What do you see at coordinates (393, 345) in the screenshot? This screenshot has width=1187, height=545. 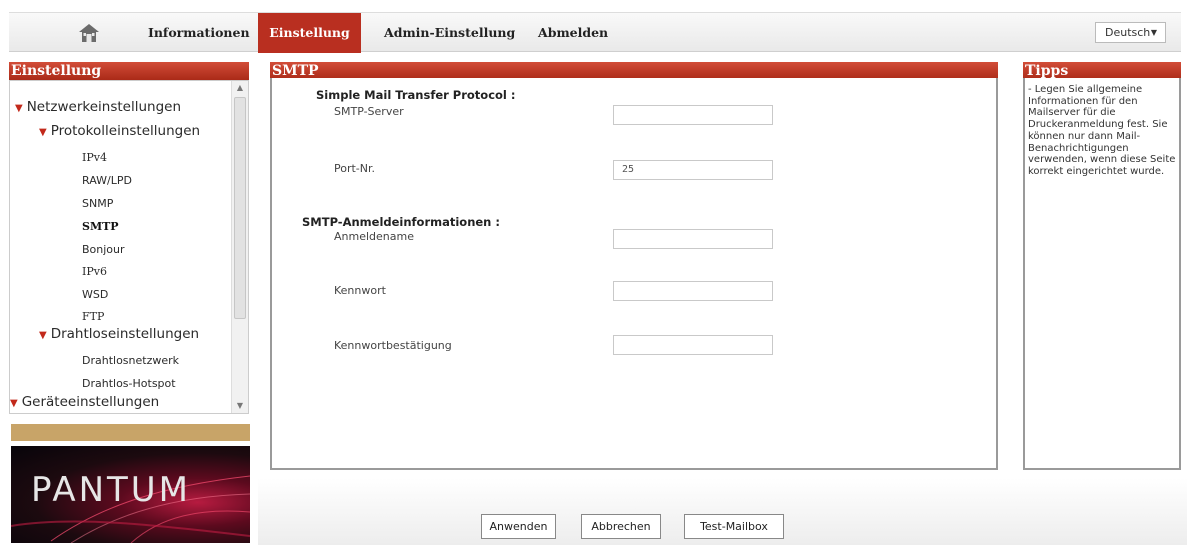 I see `password-confirm-label: Kennwortbestätigung` at bounding box center [393, 345].